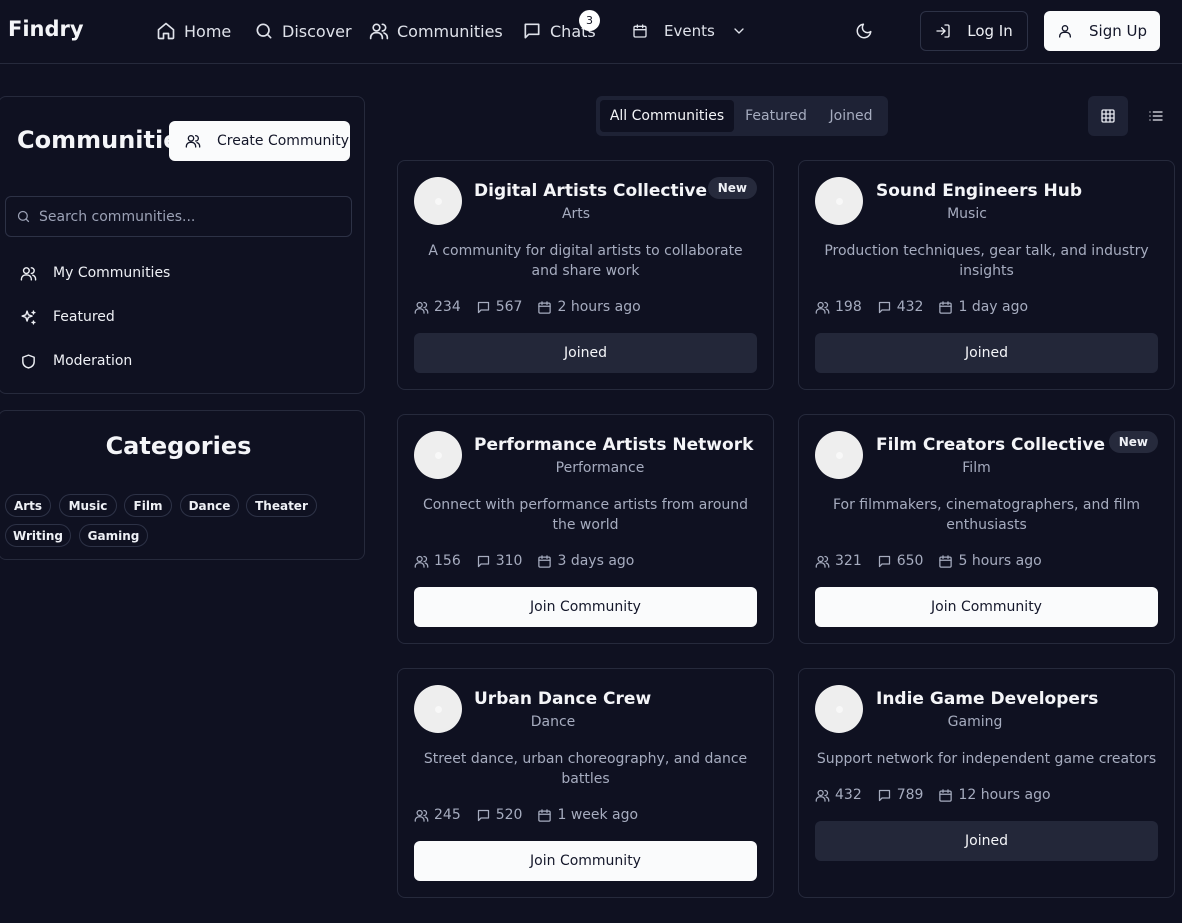 The height and width of the screenshot is (923, 1182). What do you see at coordinates (105, 140) in the screenshot?
I see `sidebar-title: Communities` at bounding box center [105, 140].